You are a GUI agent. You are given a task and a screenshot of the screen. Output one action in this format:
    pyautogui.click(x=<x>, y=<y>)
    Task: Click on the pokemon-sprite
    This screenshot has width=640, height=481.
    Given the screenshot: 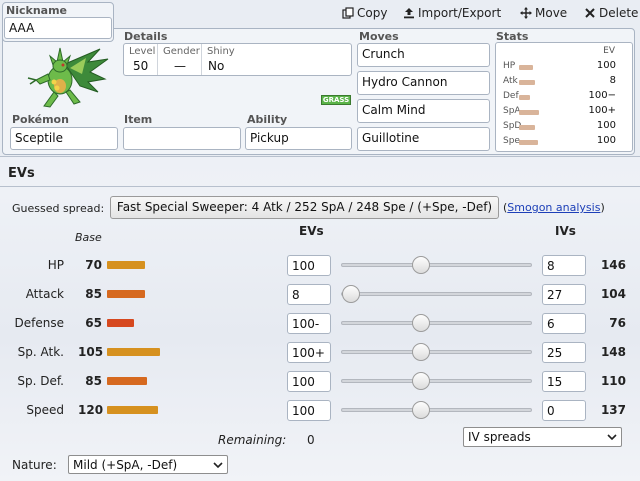 What is the action you would take?
    pyautogui.click(x=64, y=78)
    